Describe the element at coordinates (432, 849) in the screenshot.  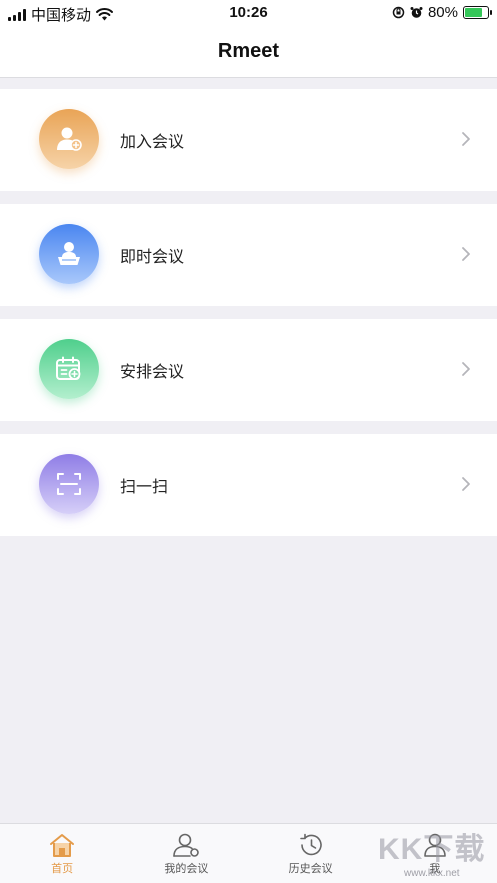
I see `watermark-text: KK下载` at that location.